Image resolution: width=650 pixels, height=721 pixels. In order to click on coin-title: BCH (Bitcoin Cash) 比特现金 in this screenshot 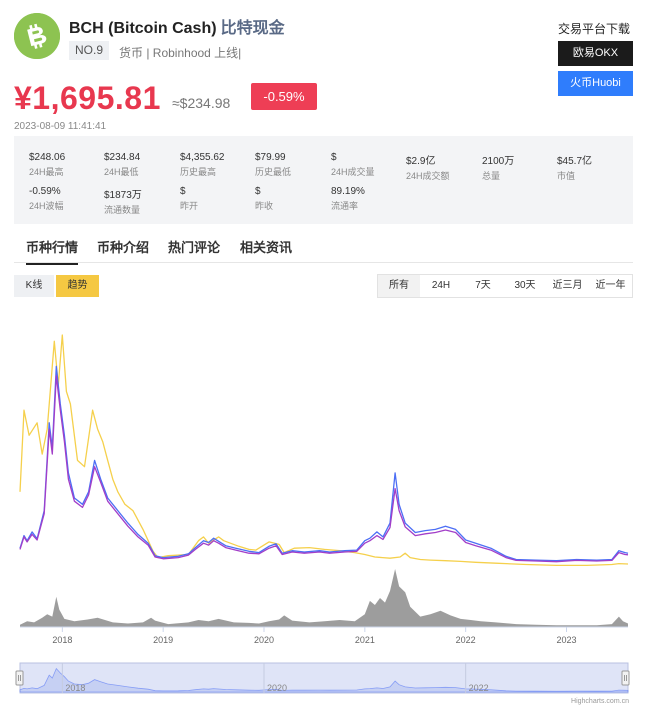, I will do `click(177, 26)`.